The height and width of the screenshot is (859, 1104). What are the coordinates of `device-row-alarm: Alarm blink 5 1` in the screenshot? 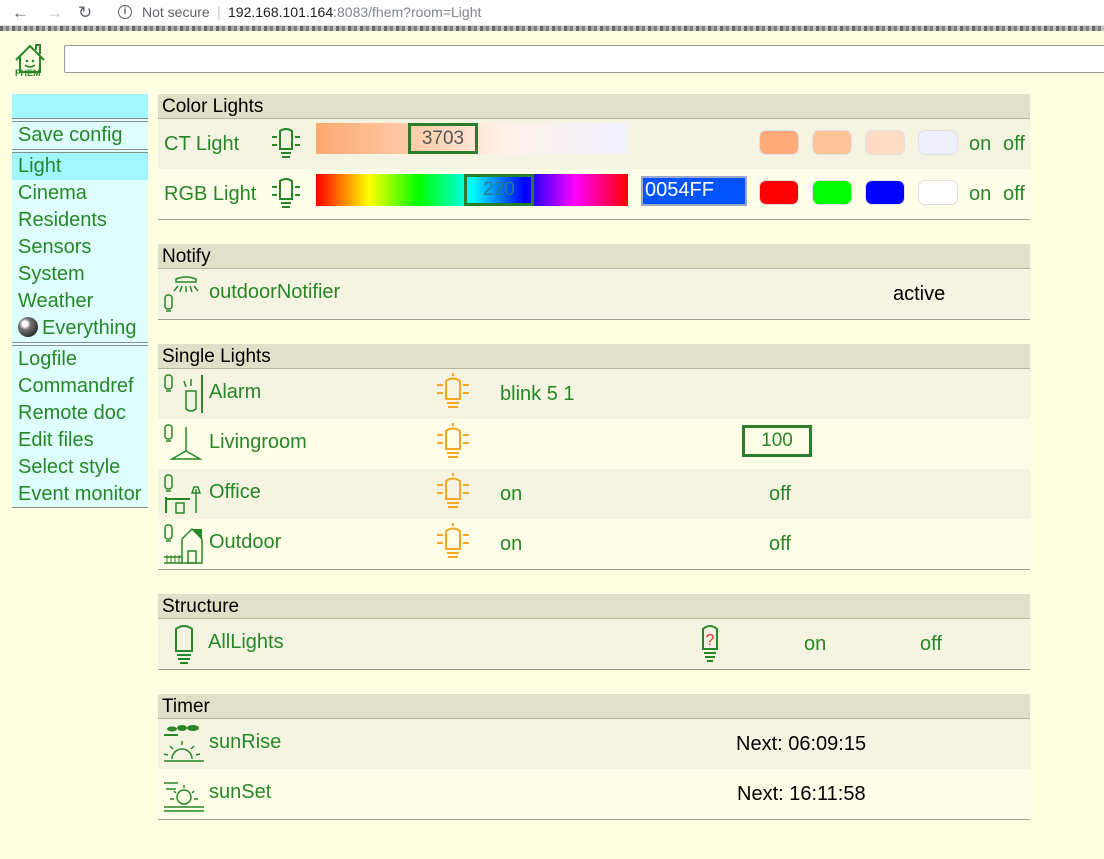 It's located at (594, 394).